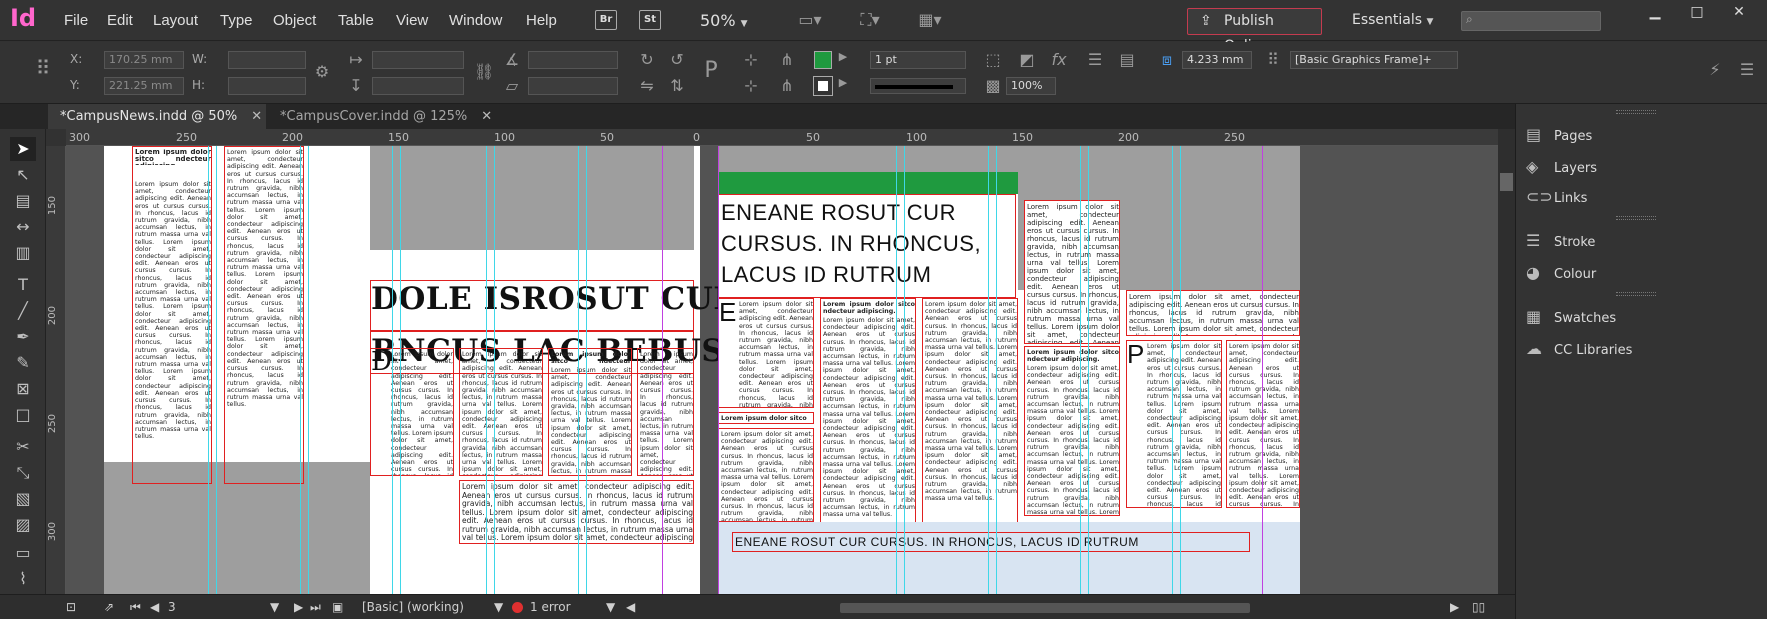 The height and width of the screenshot is (619, 1767). Describe the element at coordinates (1571, 317) in the screenshot. I see `panel-item-swatches: ▦ Swatches` at that location.